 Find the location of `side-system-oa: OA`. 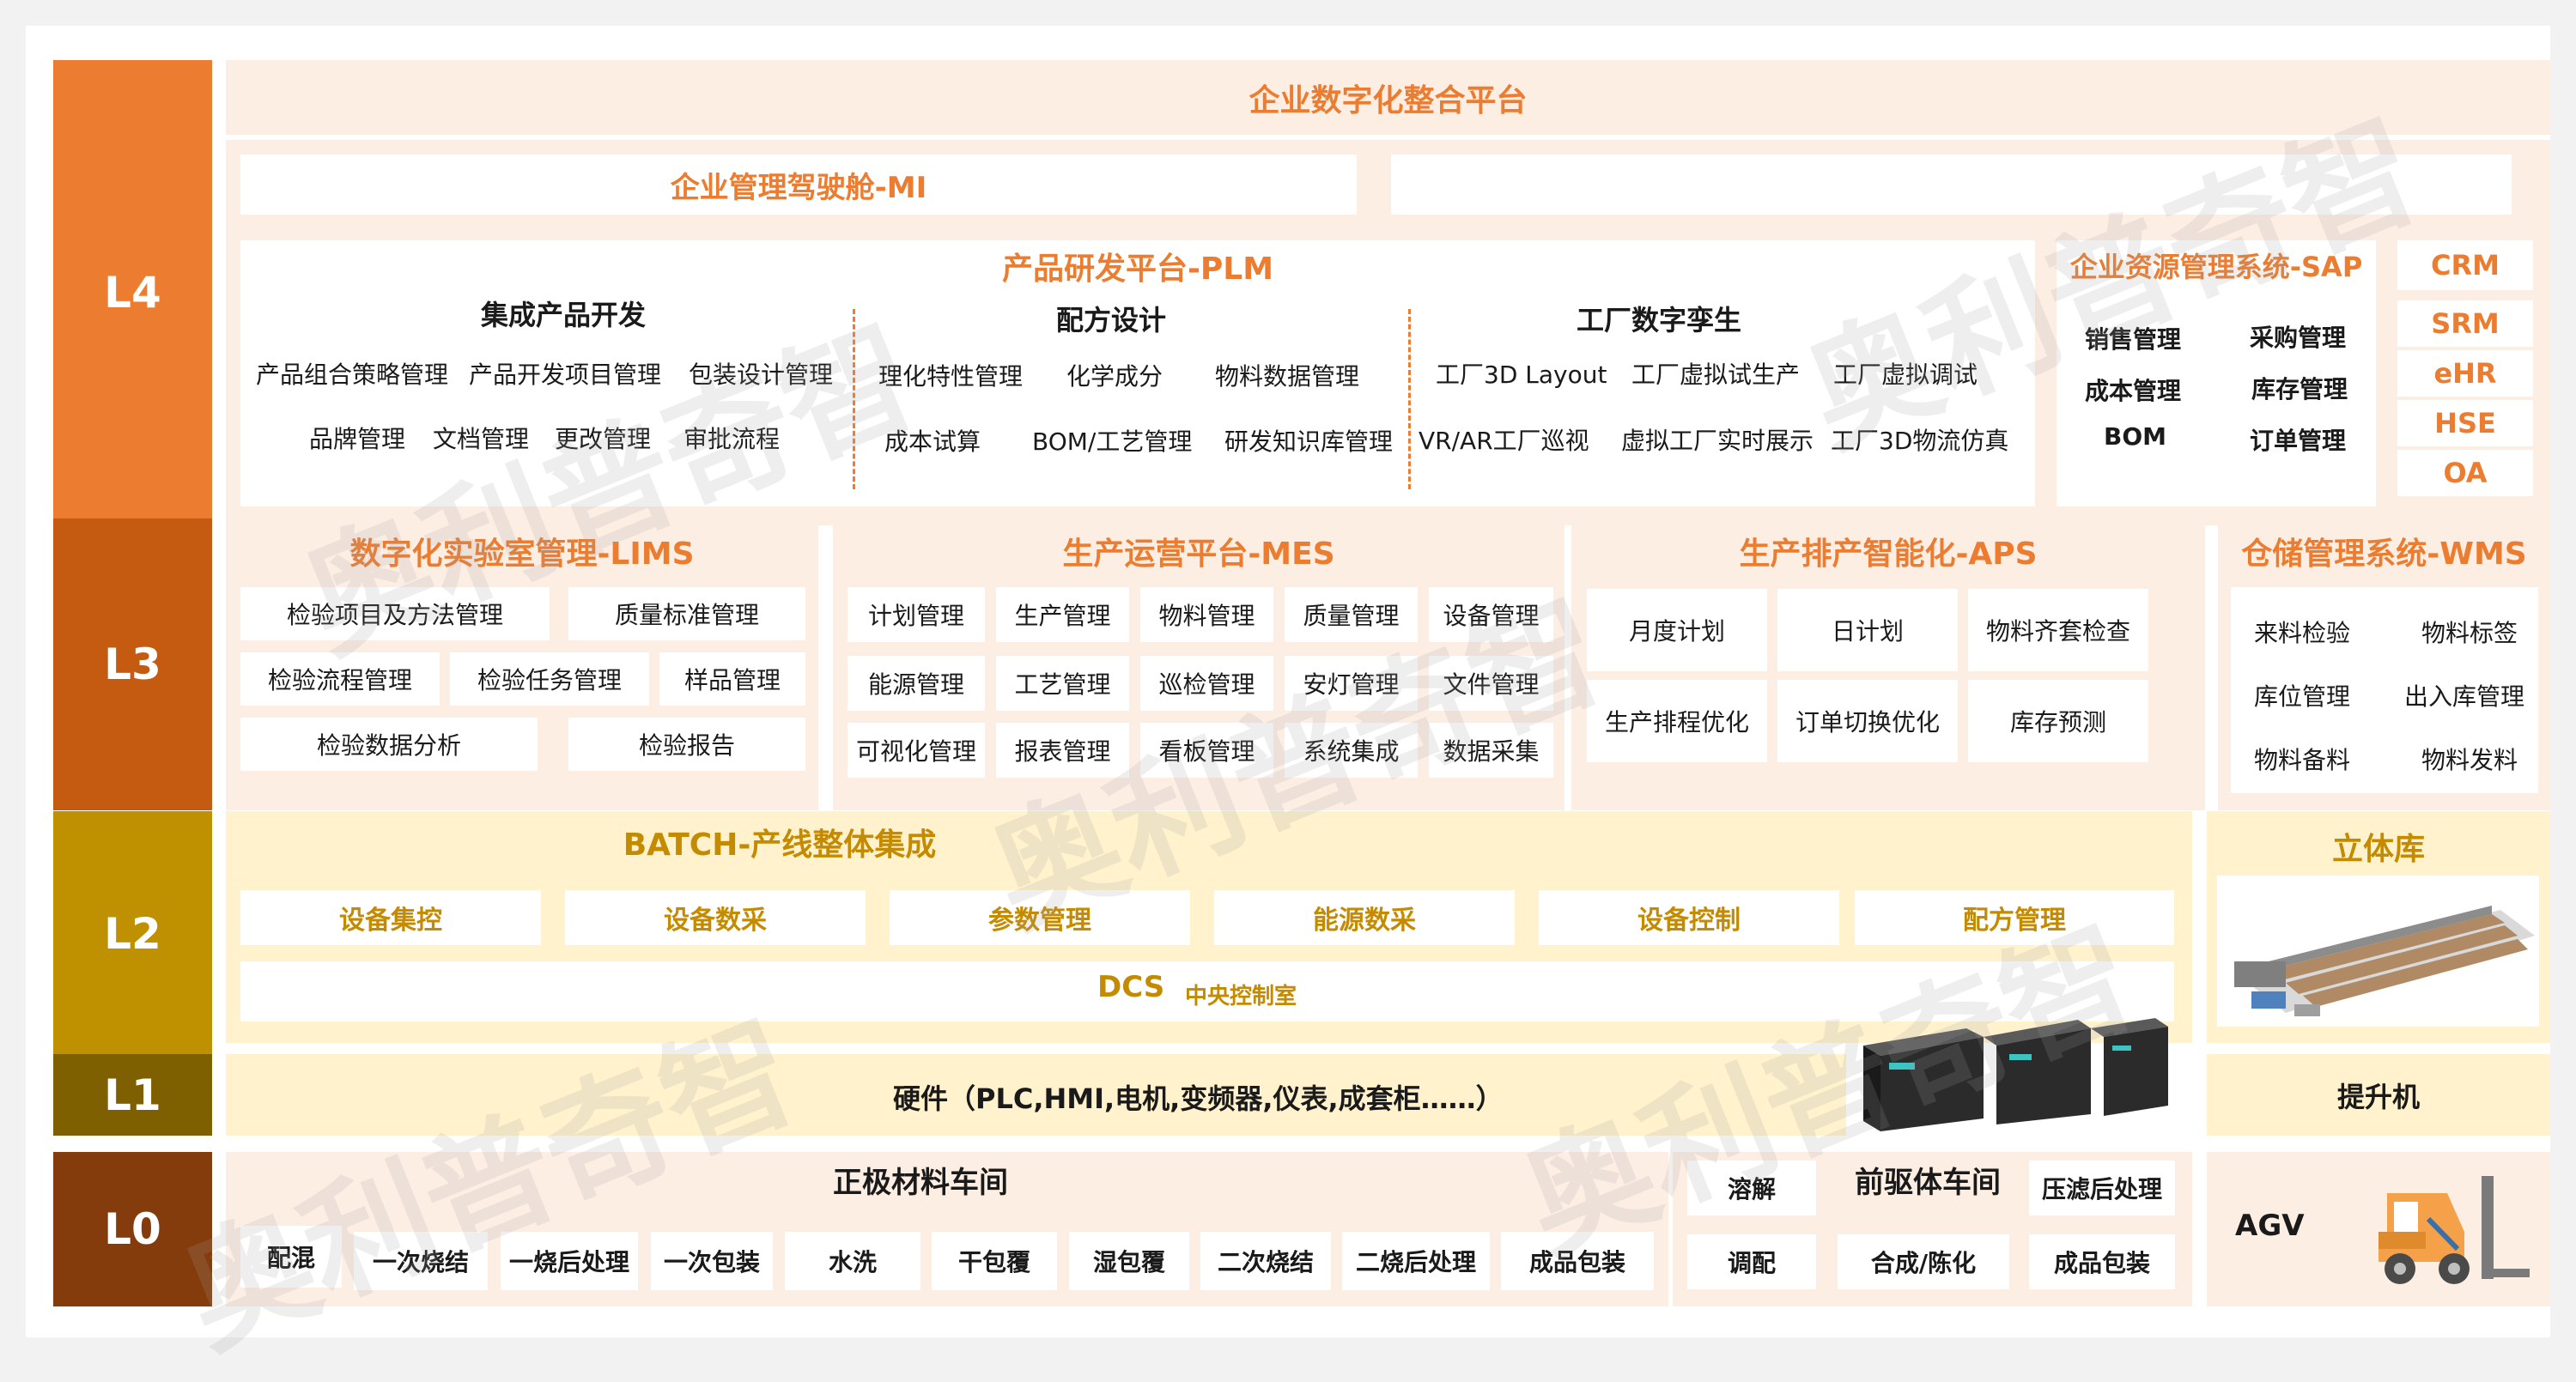

side-system-oa: OA is located at coordinates (2465, 473).